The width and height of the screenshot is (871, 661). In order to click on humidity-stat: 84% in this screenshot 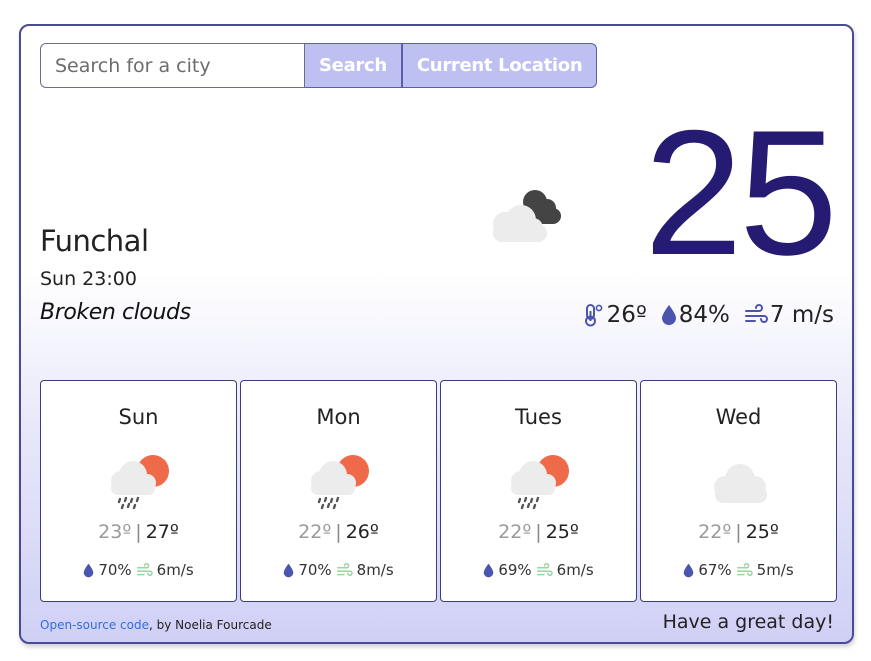, I will do `click(695, 315)`.